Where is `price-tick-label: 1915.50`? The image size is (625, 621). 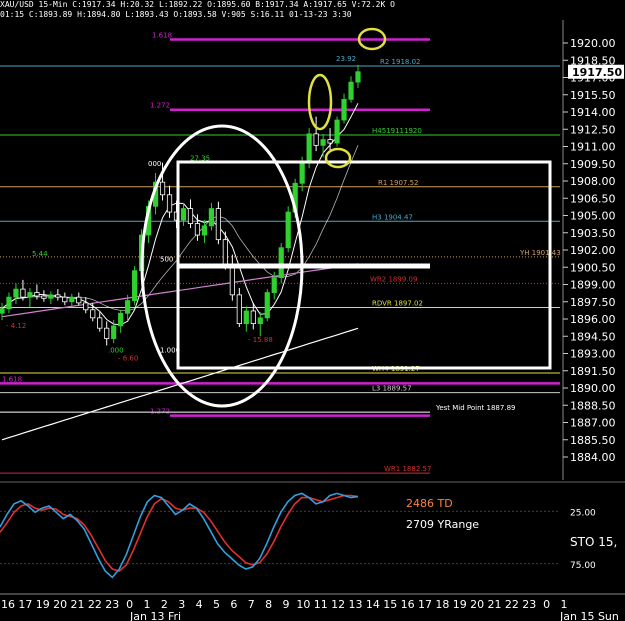
price-tick-label: 1915.50 is located at coordinates (593, 95).